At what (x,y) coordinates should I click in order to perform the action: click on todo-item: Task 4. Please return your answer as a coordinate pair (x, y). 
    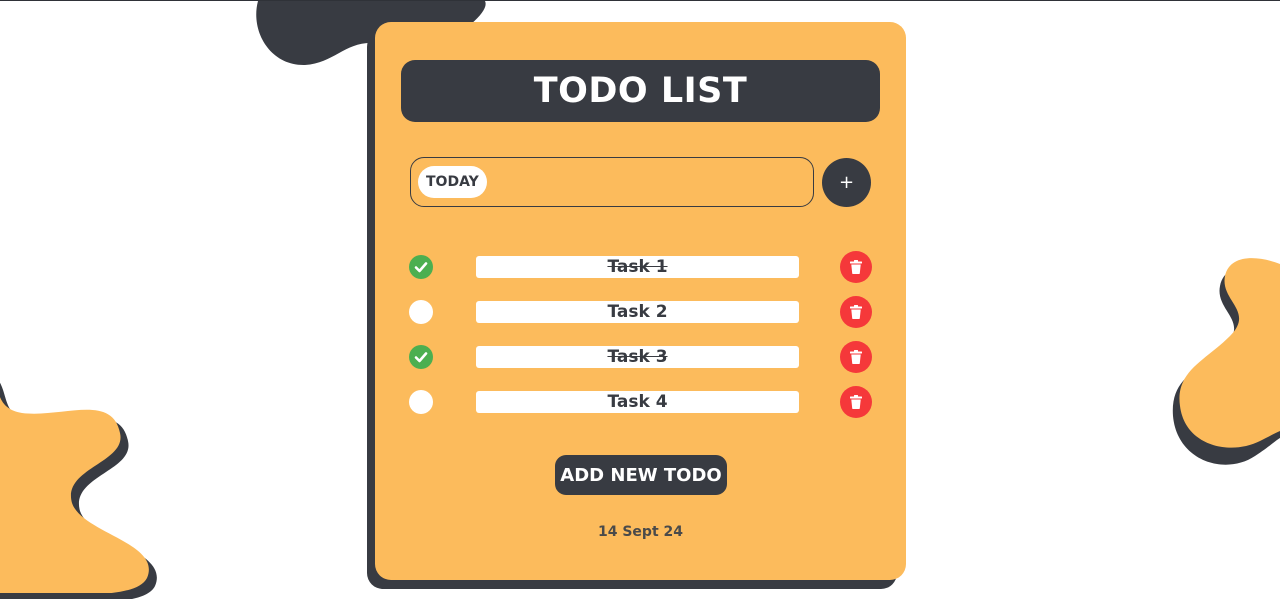
    Looking at the image, I should click on (640, 402).